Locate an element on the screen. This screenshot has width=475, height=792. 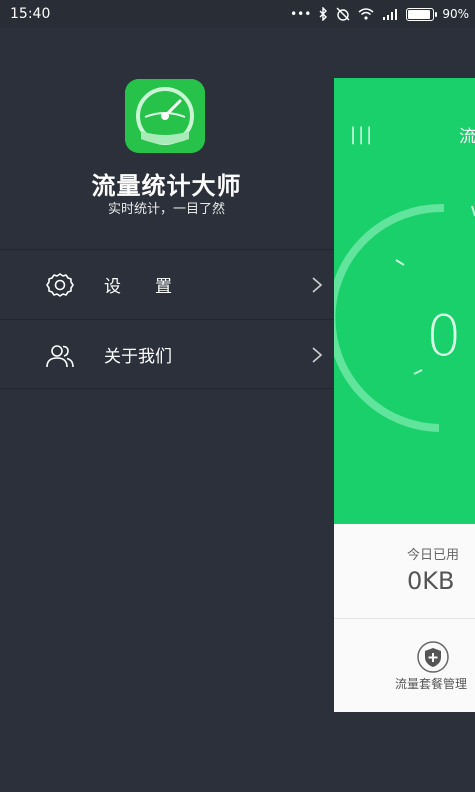
drawer-menu: 设 置 关于我们 is located at coordinates (168, 319).